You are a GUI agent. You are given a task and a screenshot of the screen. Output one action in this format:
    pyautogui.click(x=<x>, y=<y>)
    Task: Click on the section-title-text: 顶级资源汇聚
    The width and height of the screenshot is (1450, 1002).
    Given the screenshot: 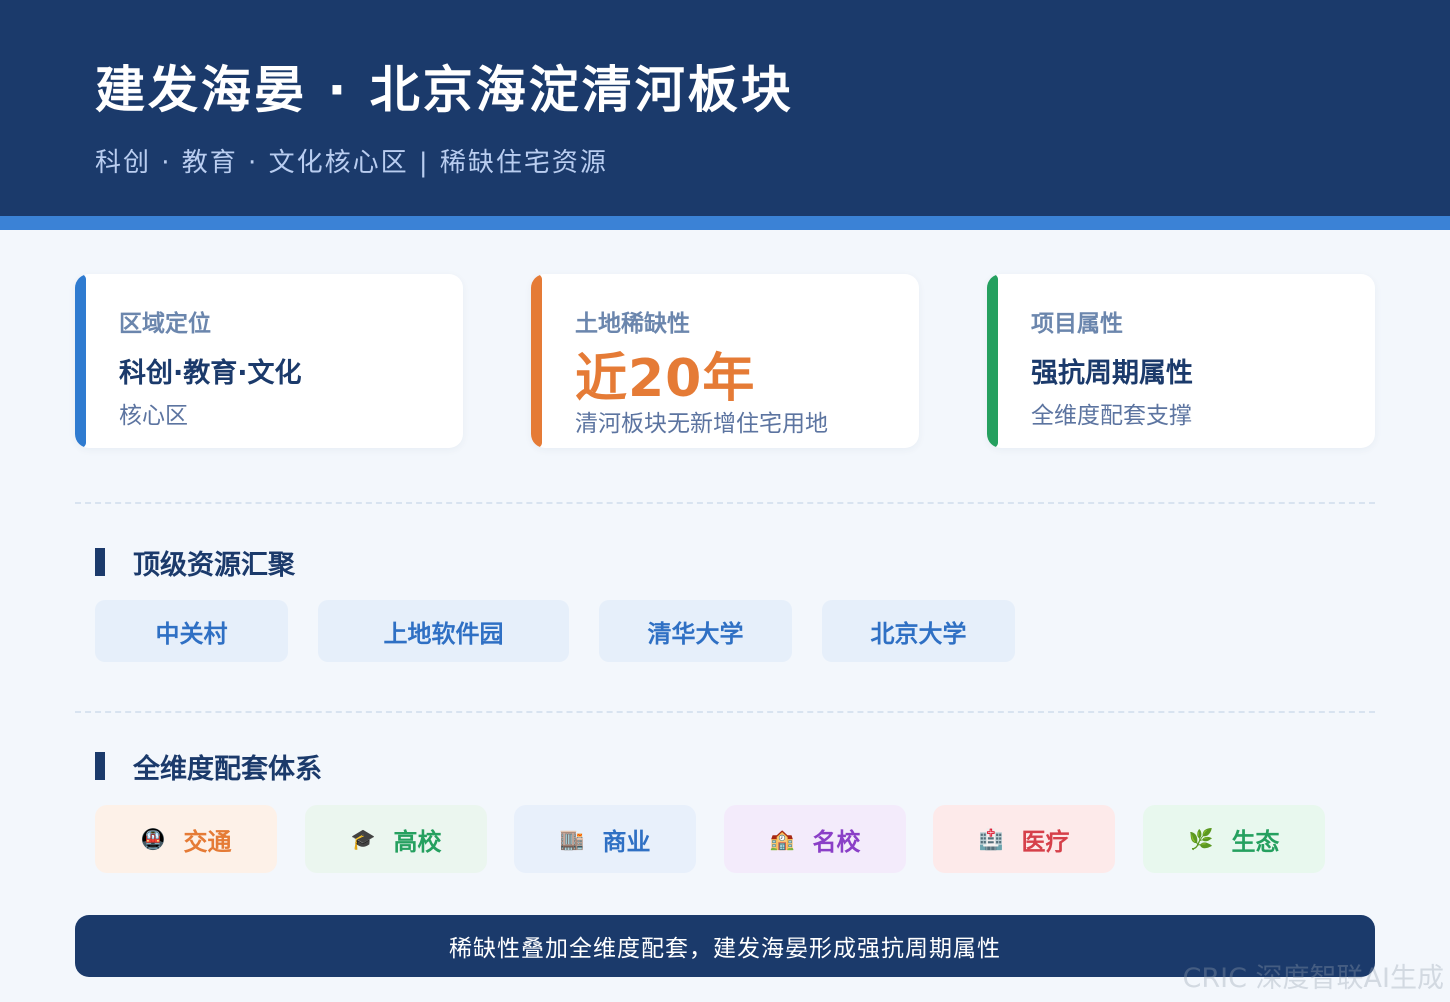 What is the action you would take?
    pyautogui.click(x=214, y=565)
    